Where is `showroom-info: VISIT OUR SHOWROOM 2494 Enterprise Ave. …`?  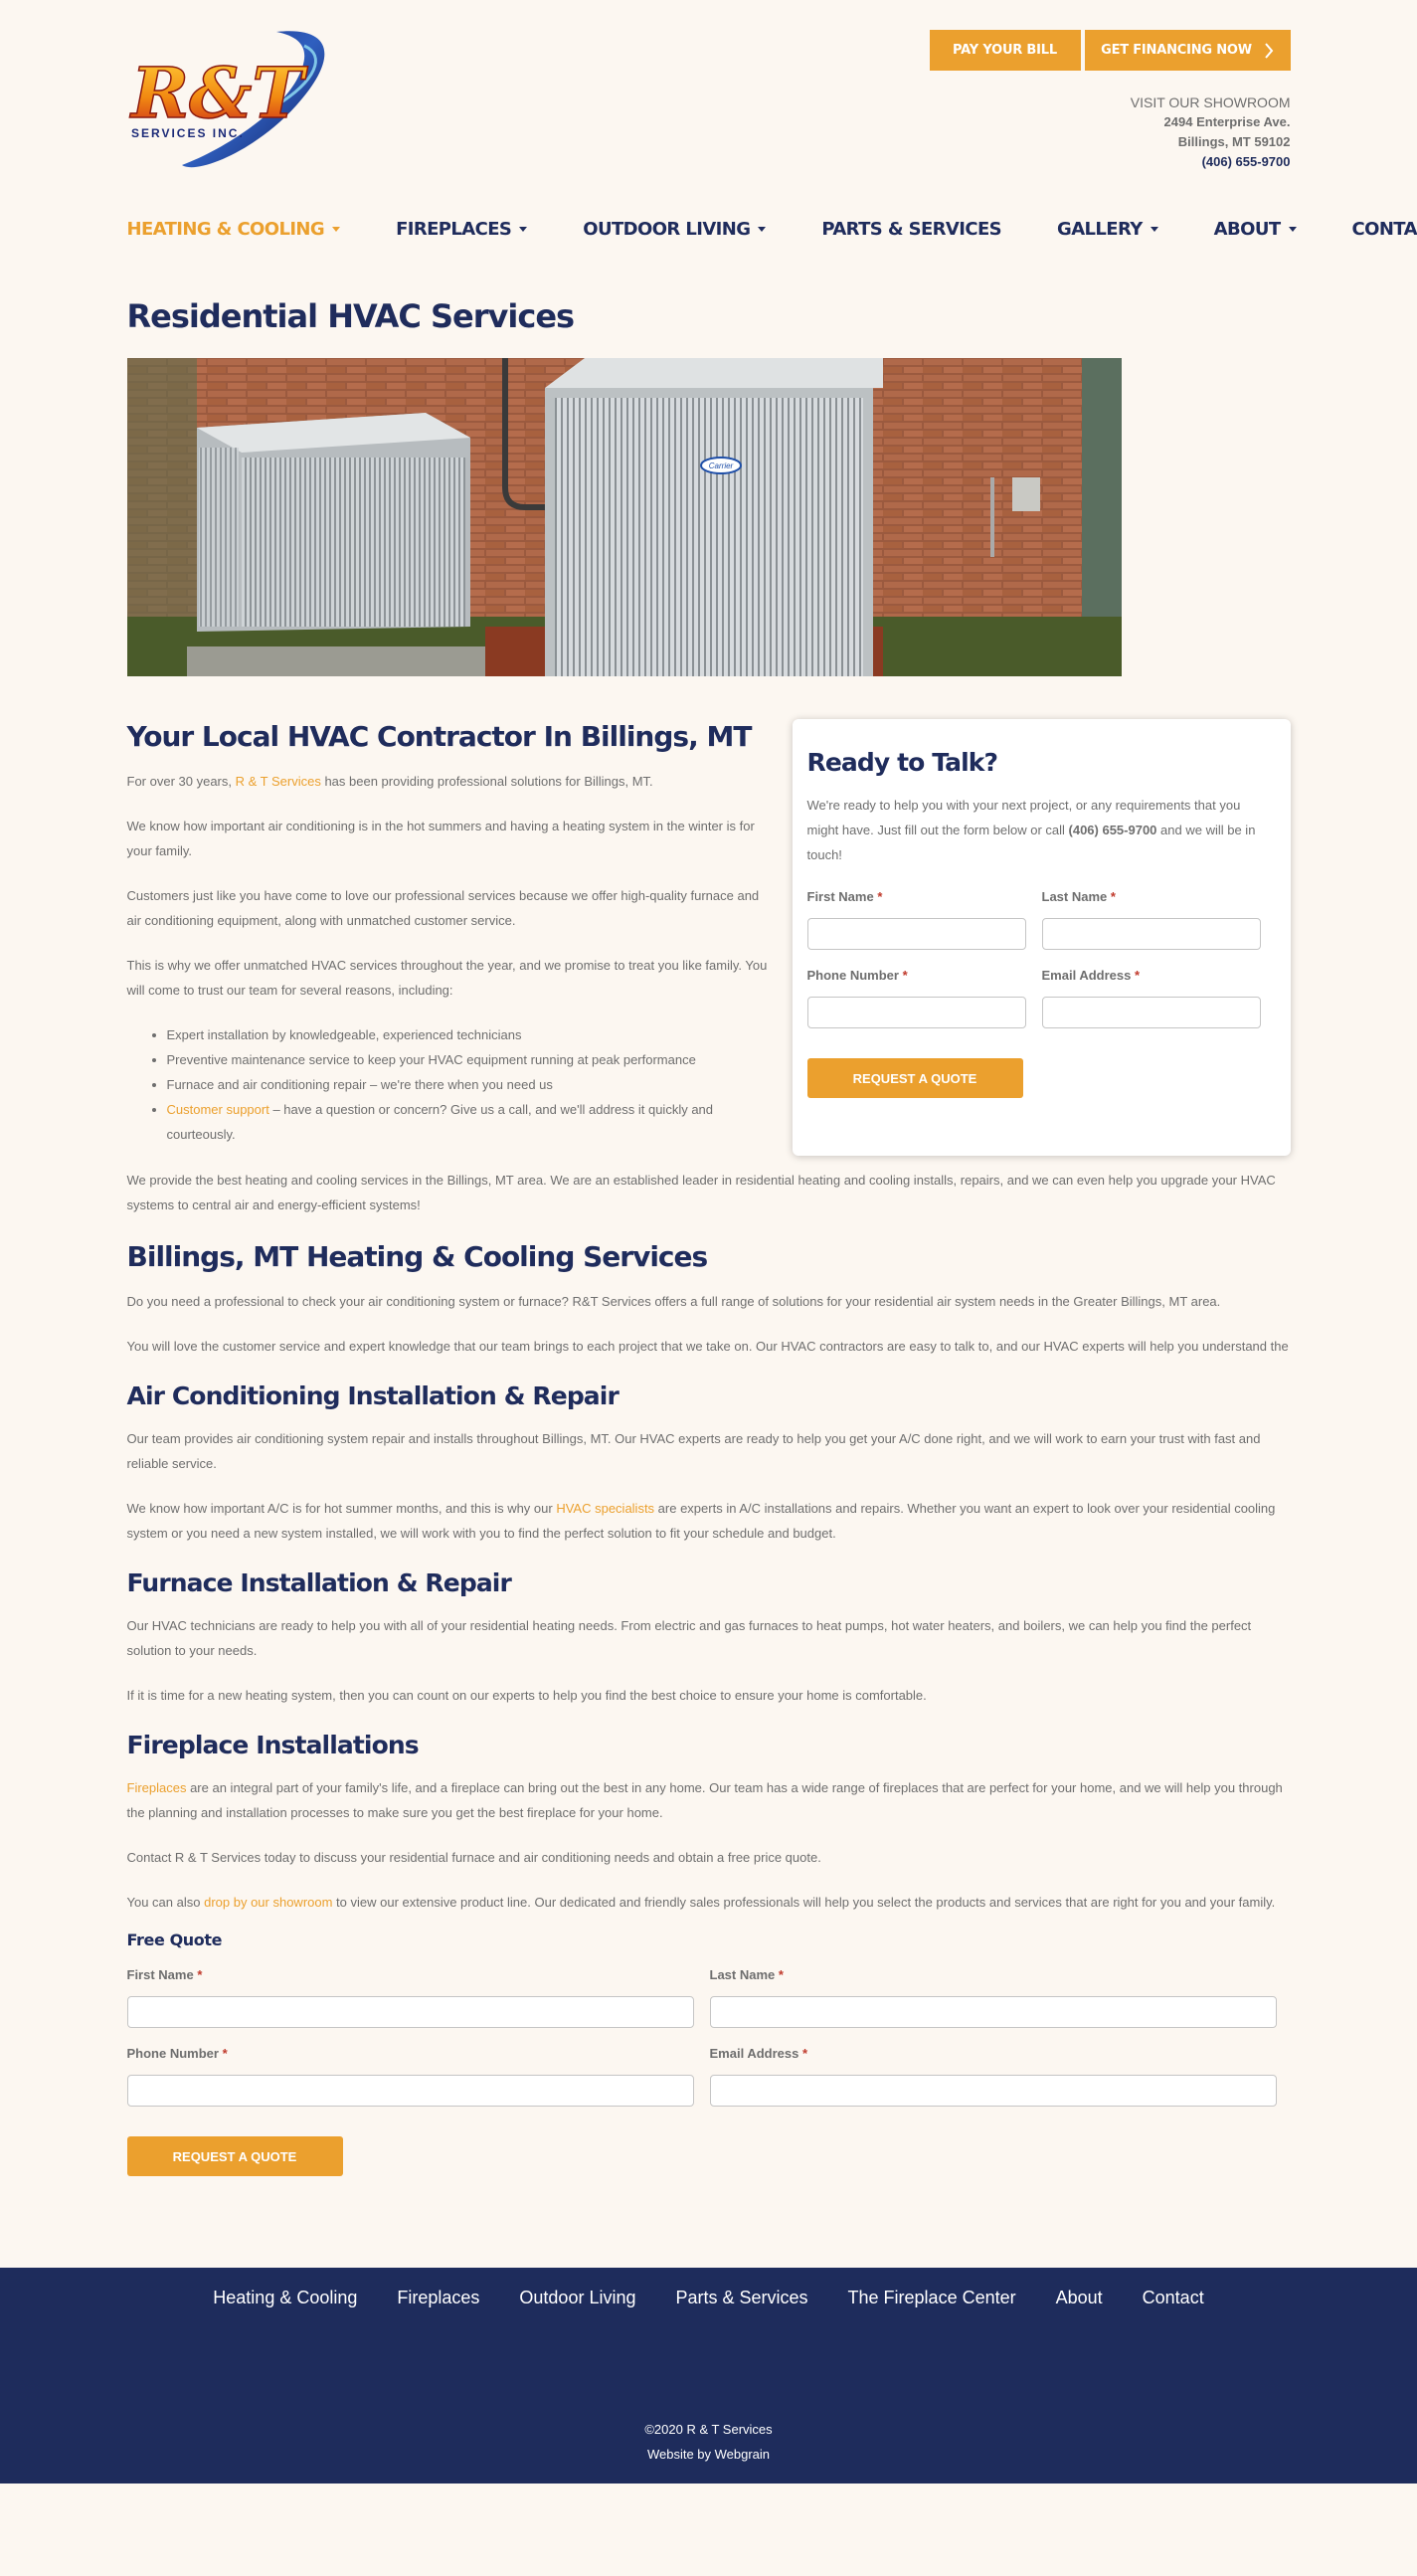
showroom-info: VISIT OUR SHOWROOM 2494 Enterprise Ave. … is located at coordinates (1211, 132).